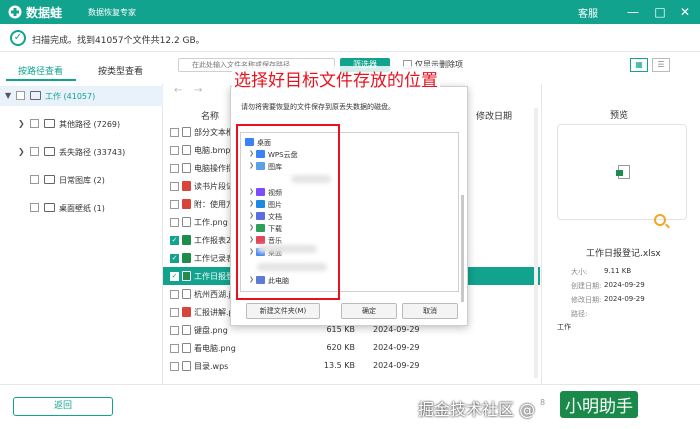 The height and width of the screenshot is (429, 700). Describe the element at coordinates (618, 271) in the screenshot. I see `preview-size-value: 9.11 KB` at that location.